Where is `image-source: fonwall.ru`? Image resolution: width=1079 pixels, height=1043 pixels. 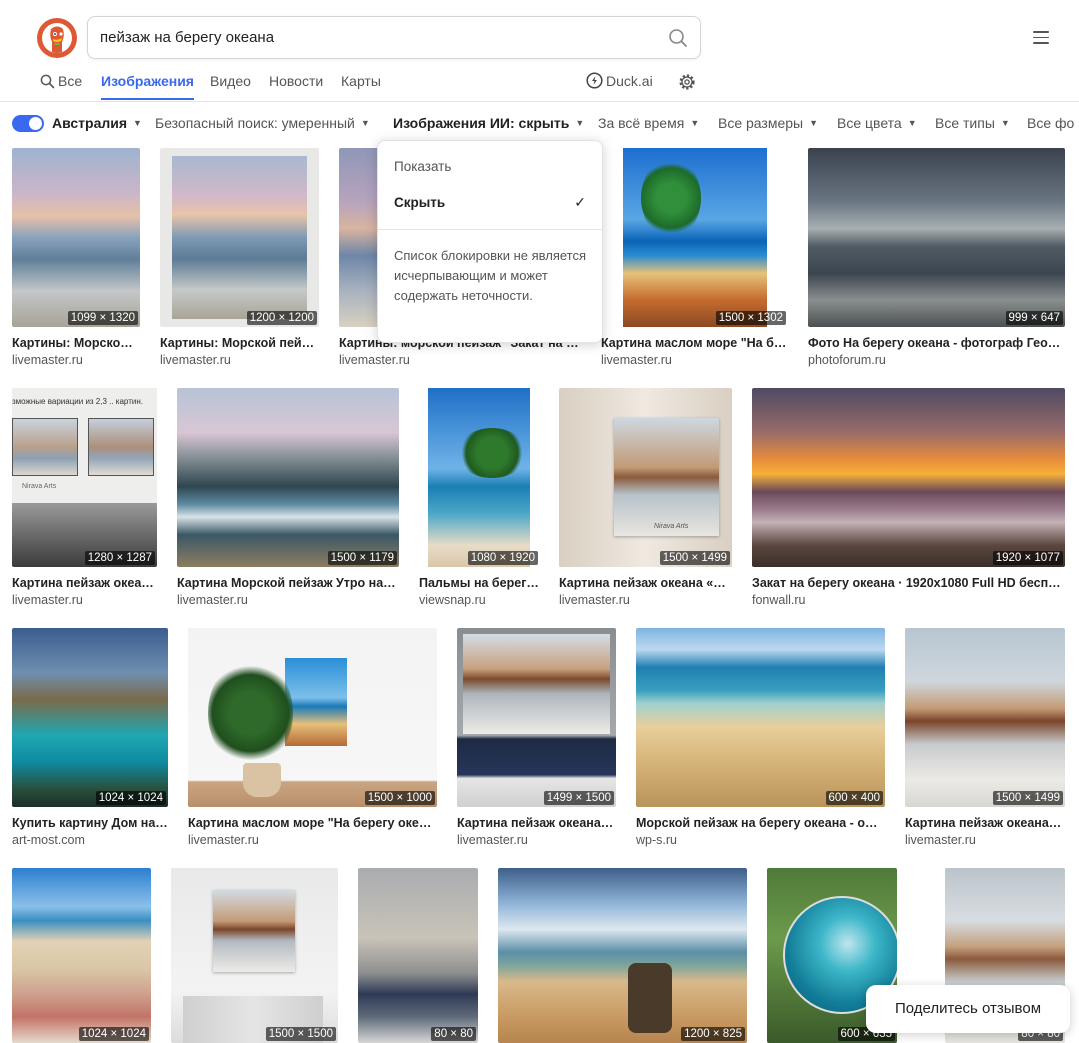 image-source: fonwall.ru is located at coordinates (779, 600).